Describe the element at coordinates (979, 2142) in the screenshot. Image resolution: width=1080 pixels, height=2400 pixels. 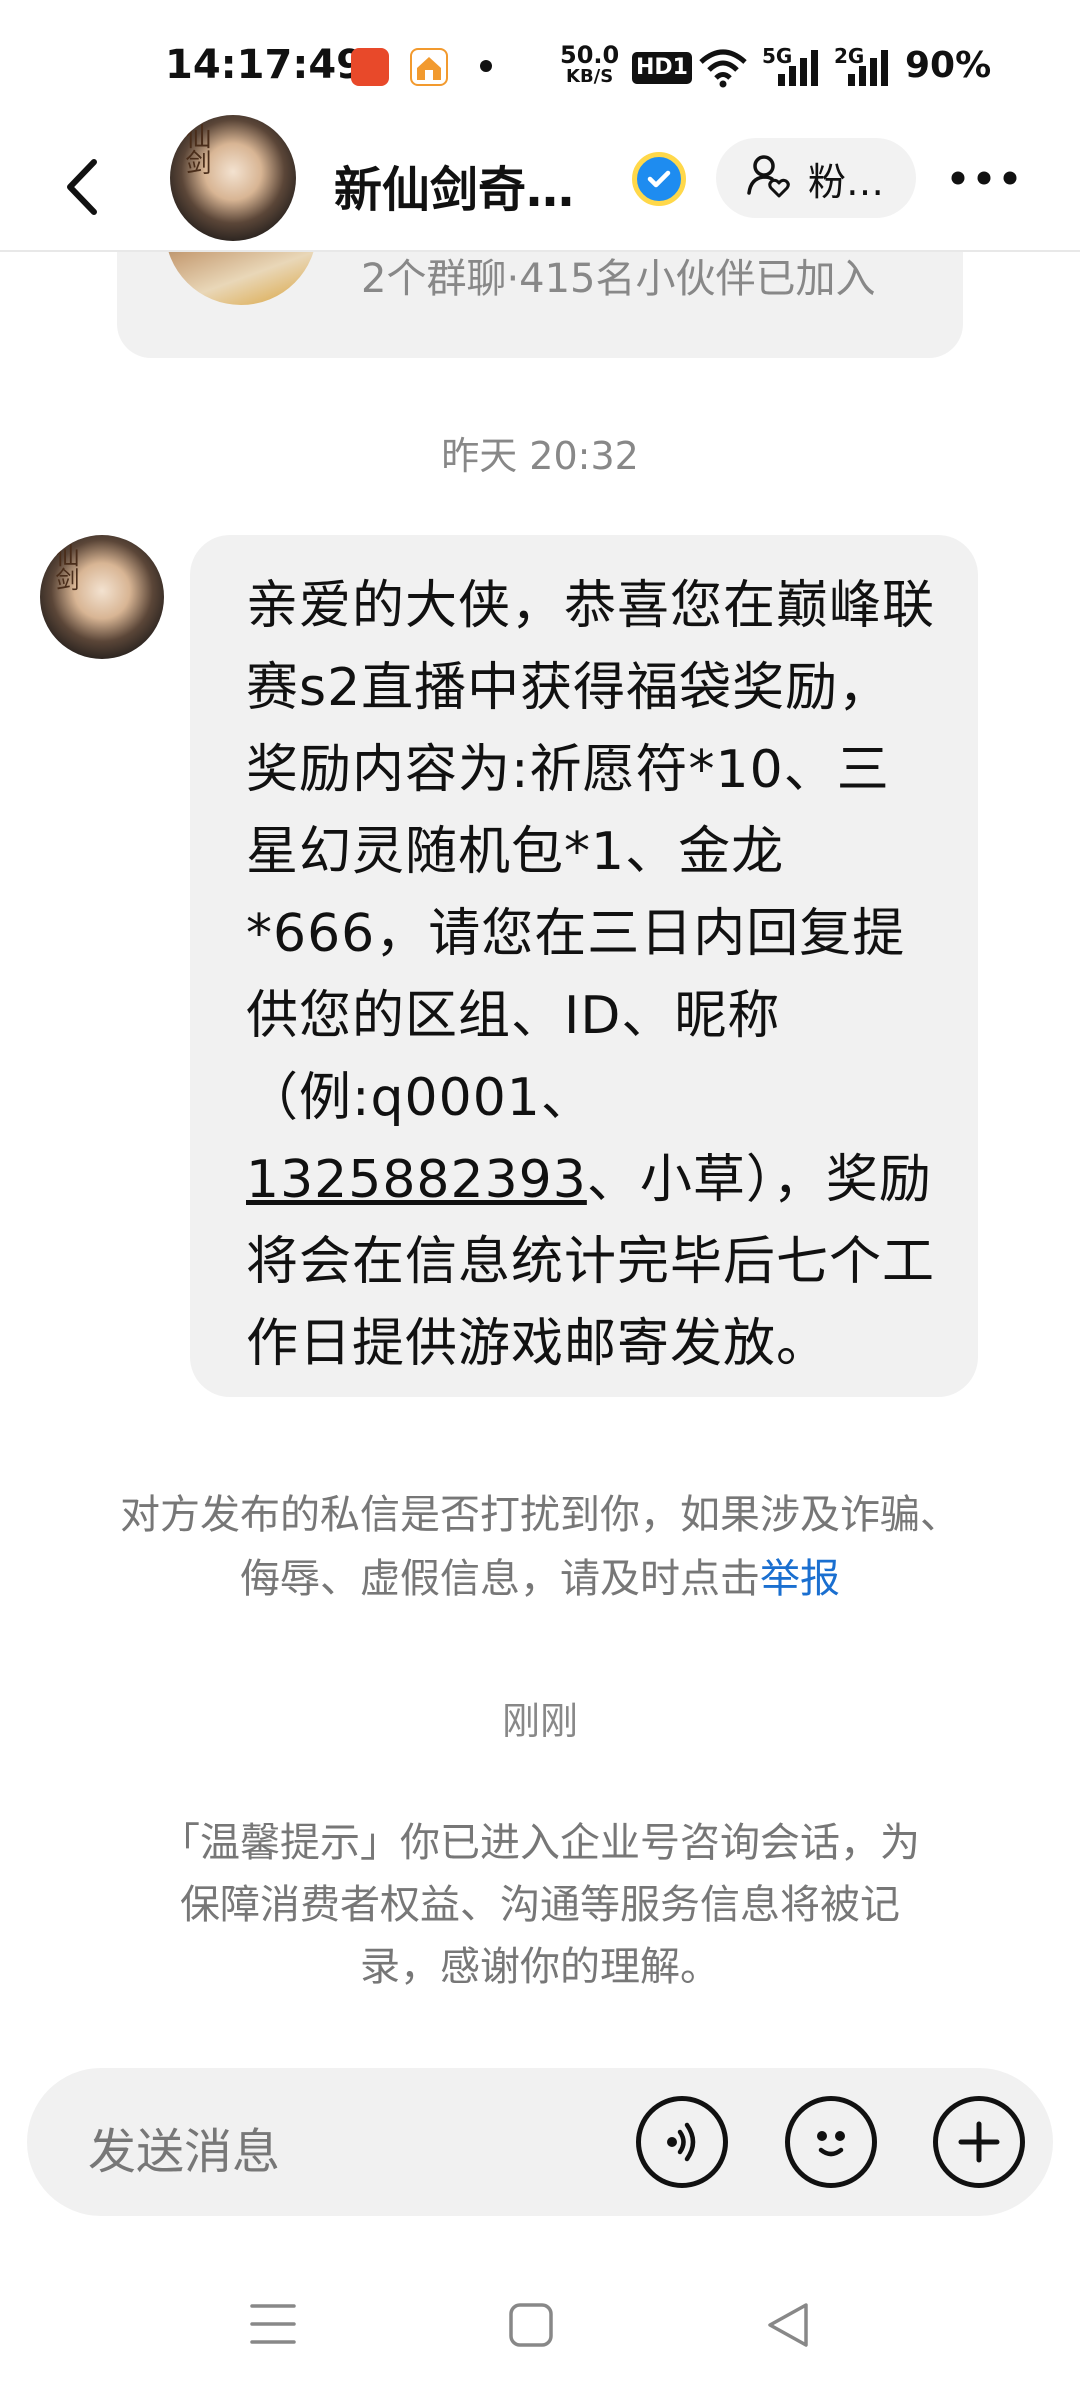
I see `plus-icon` at that location.